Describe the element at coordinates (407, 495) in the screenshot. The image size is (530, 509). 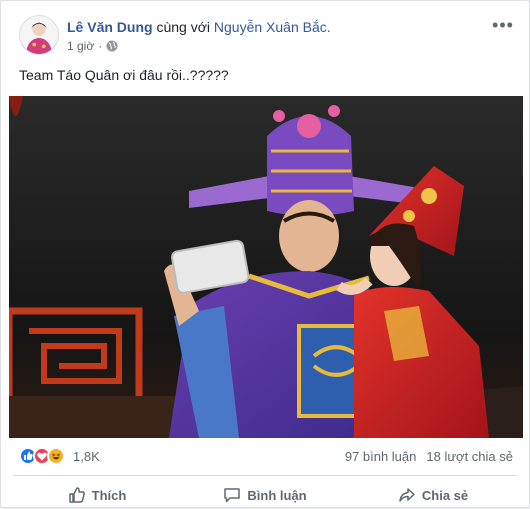
I see `share-icon` at that location.